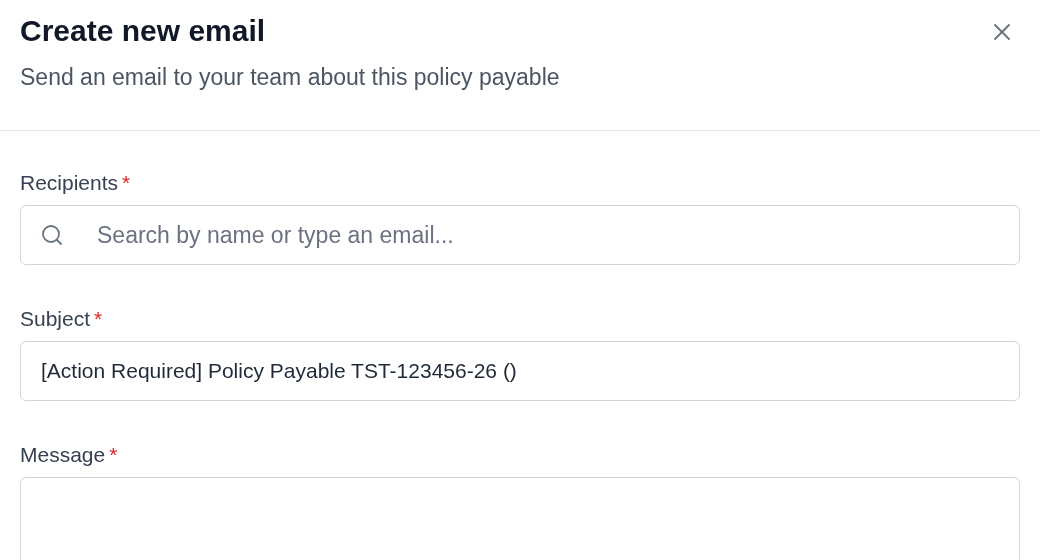 The height and width of the screenshot is (560, 1040). What do you see at coordinates (55, 319) in the screenshot?
I see `field-label: Subject` at bounding box center [55, 319].